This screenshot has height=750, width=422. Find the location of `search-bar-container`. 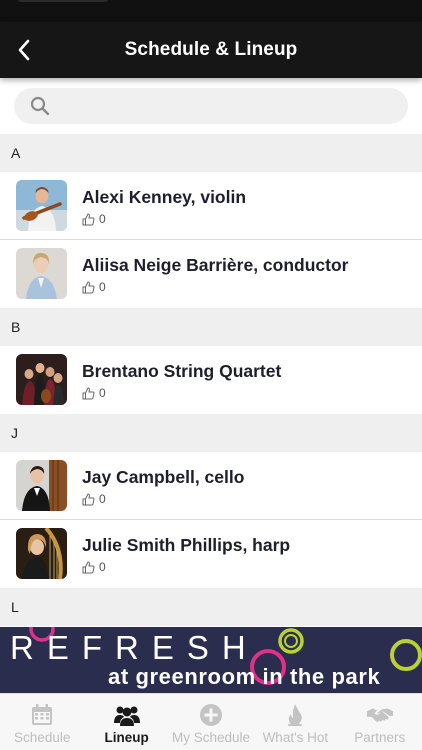

search-bar-container is located at coordinates (211, 106).